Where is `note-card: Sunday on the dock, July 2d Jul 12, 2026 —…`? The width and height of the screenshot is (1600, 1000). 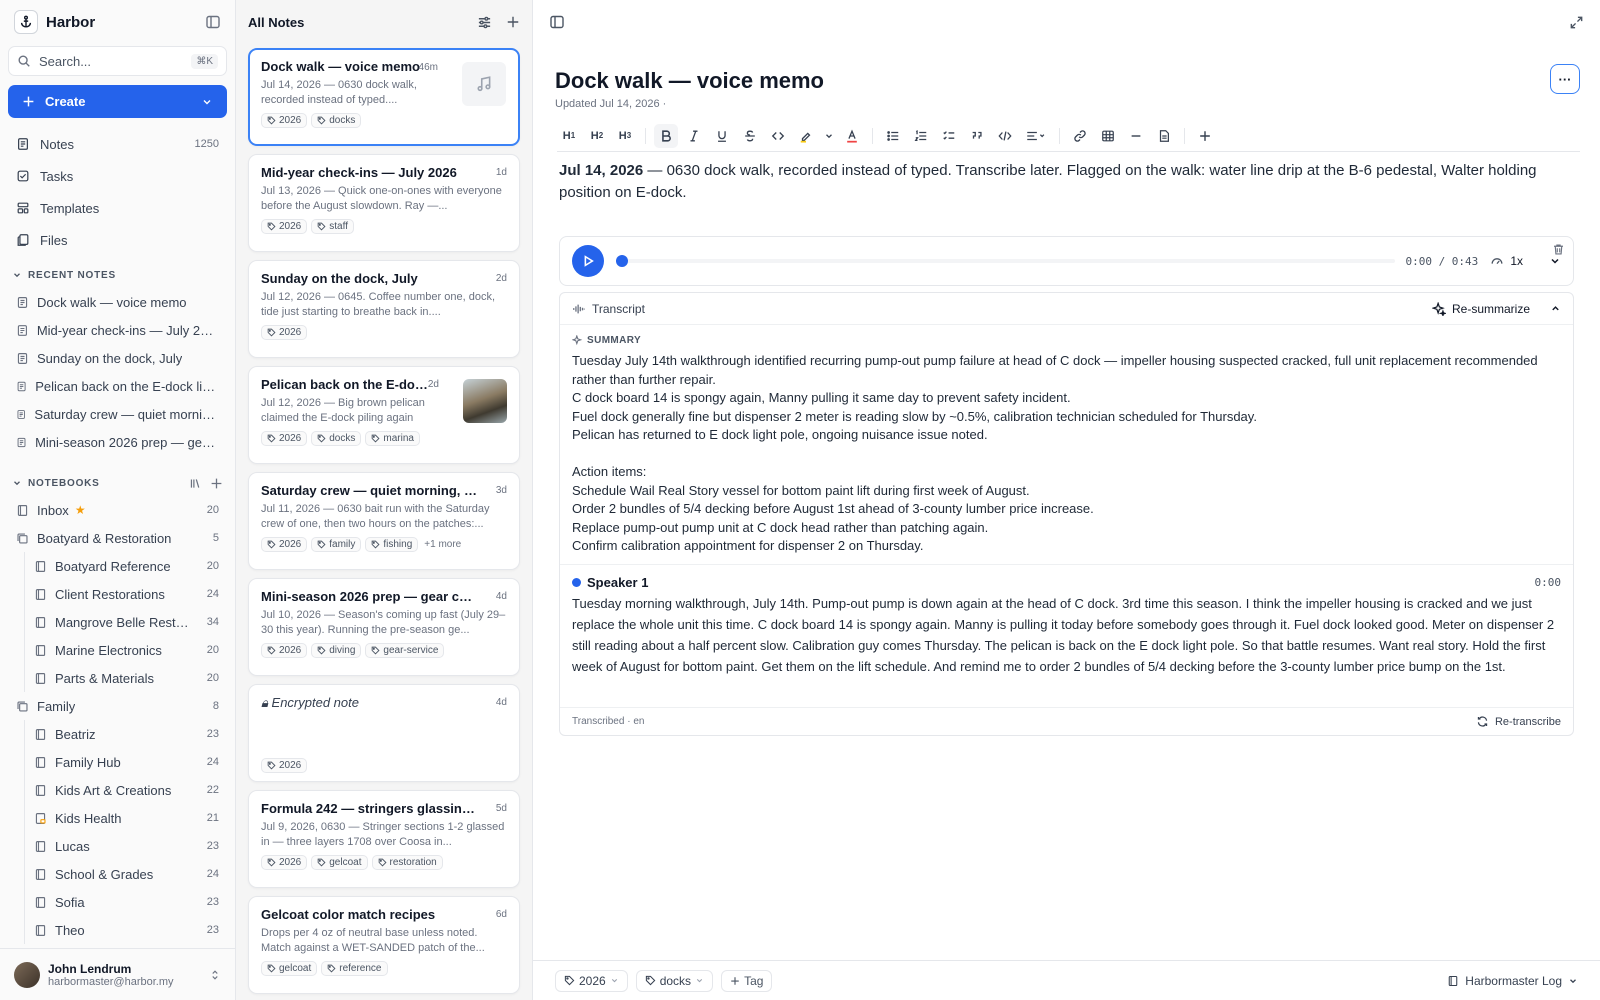
note-card: Sunday on the dock, July 2d Jul 12, 2026 —… is located at coordinates (384, 309).